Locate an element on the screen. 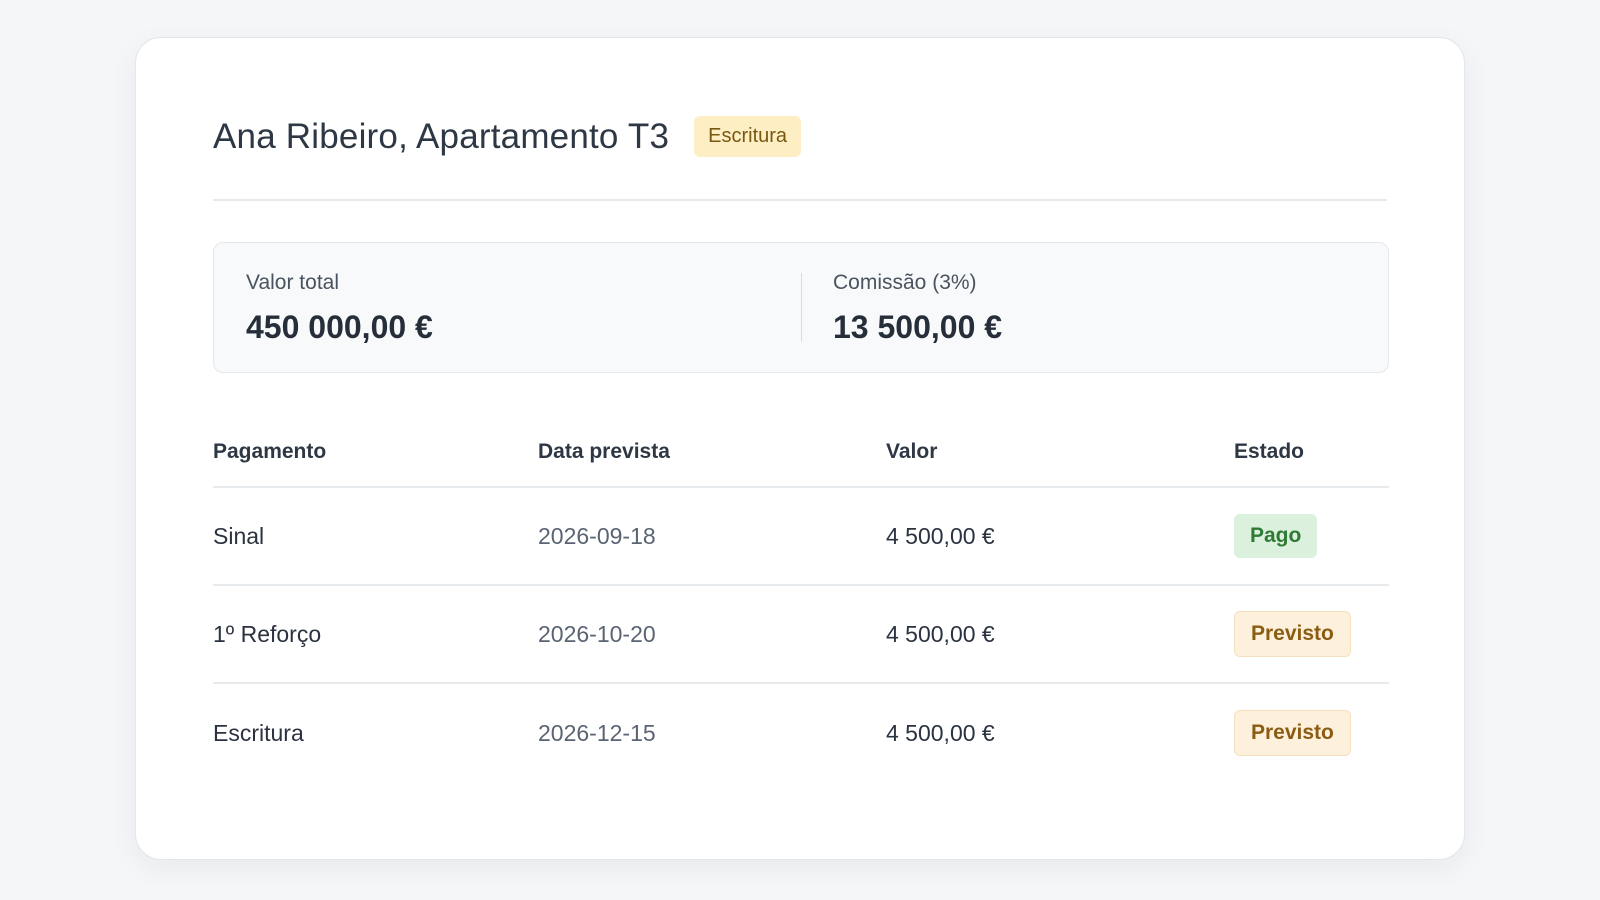 Image resolution: width=1600 pixels, height=900 pixels. header-date: Data prevista is located at coordinates (604, 451).